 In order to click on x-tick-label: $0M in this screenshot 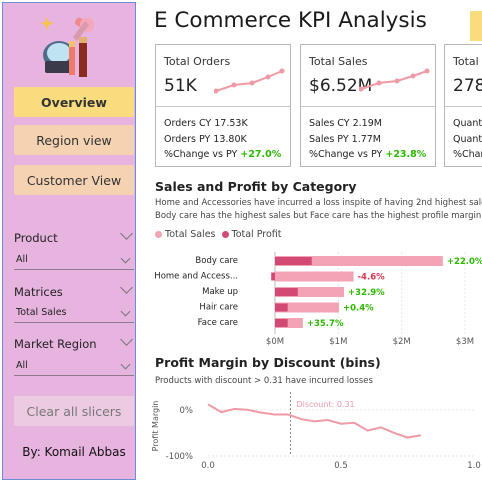, I will do `click(275, 342)`.